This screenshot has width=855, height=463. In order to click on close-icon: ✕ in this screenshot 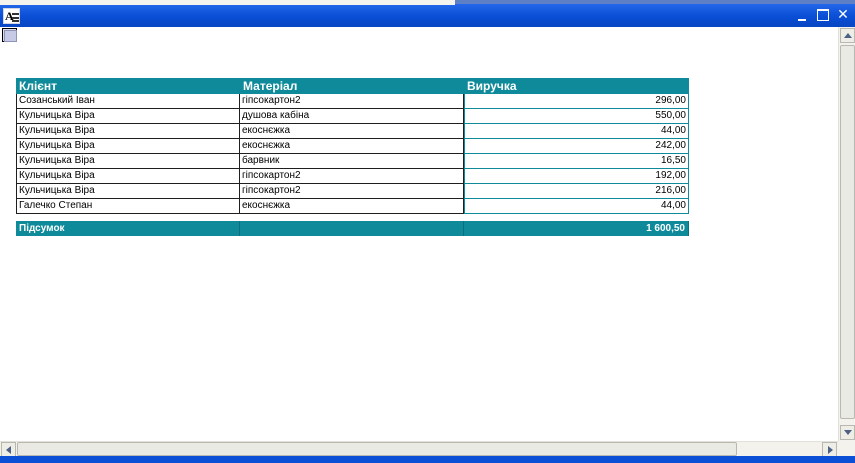, I will do `click(843, 15)`.